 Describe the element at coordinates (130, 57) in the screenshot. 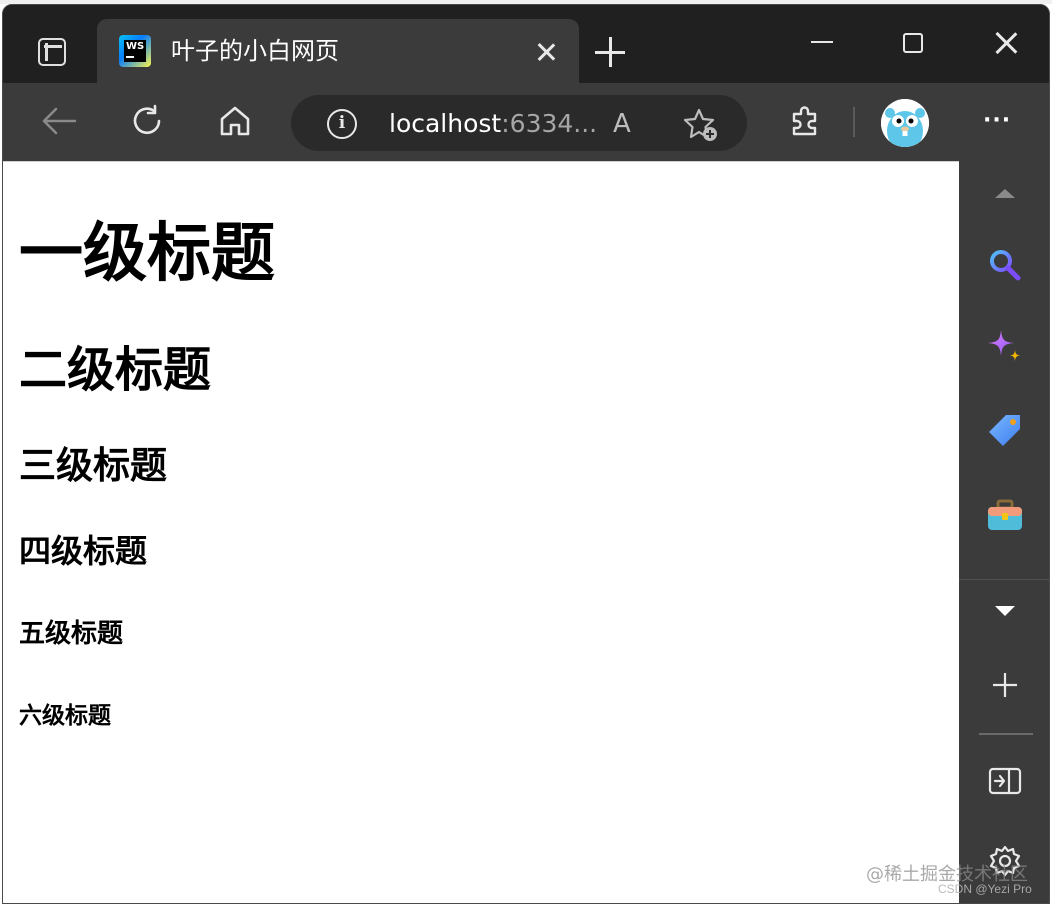

I see `favicon-bar` at that location.